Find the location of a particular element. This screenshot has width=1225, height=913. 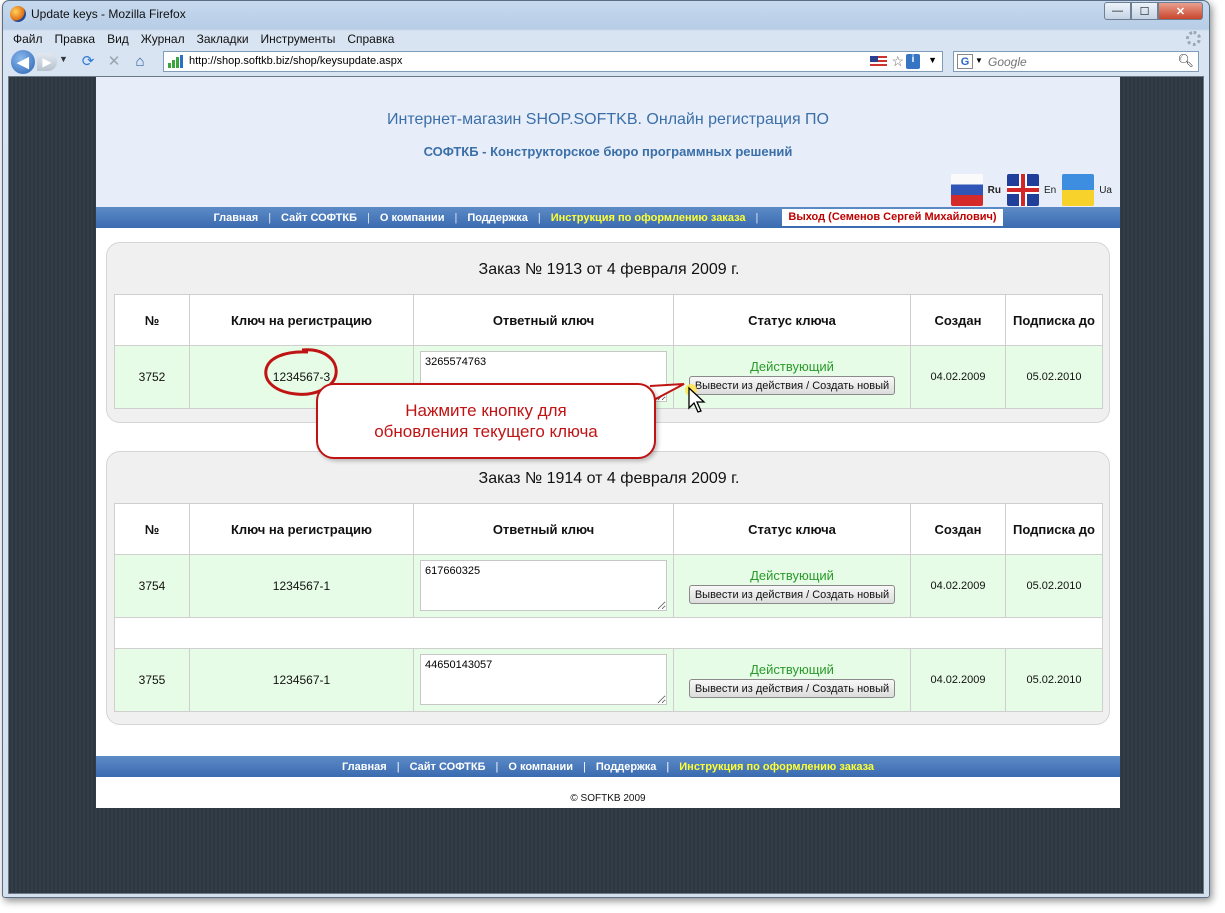

footer-home-link: Главная is located at coordinates (364, 767).